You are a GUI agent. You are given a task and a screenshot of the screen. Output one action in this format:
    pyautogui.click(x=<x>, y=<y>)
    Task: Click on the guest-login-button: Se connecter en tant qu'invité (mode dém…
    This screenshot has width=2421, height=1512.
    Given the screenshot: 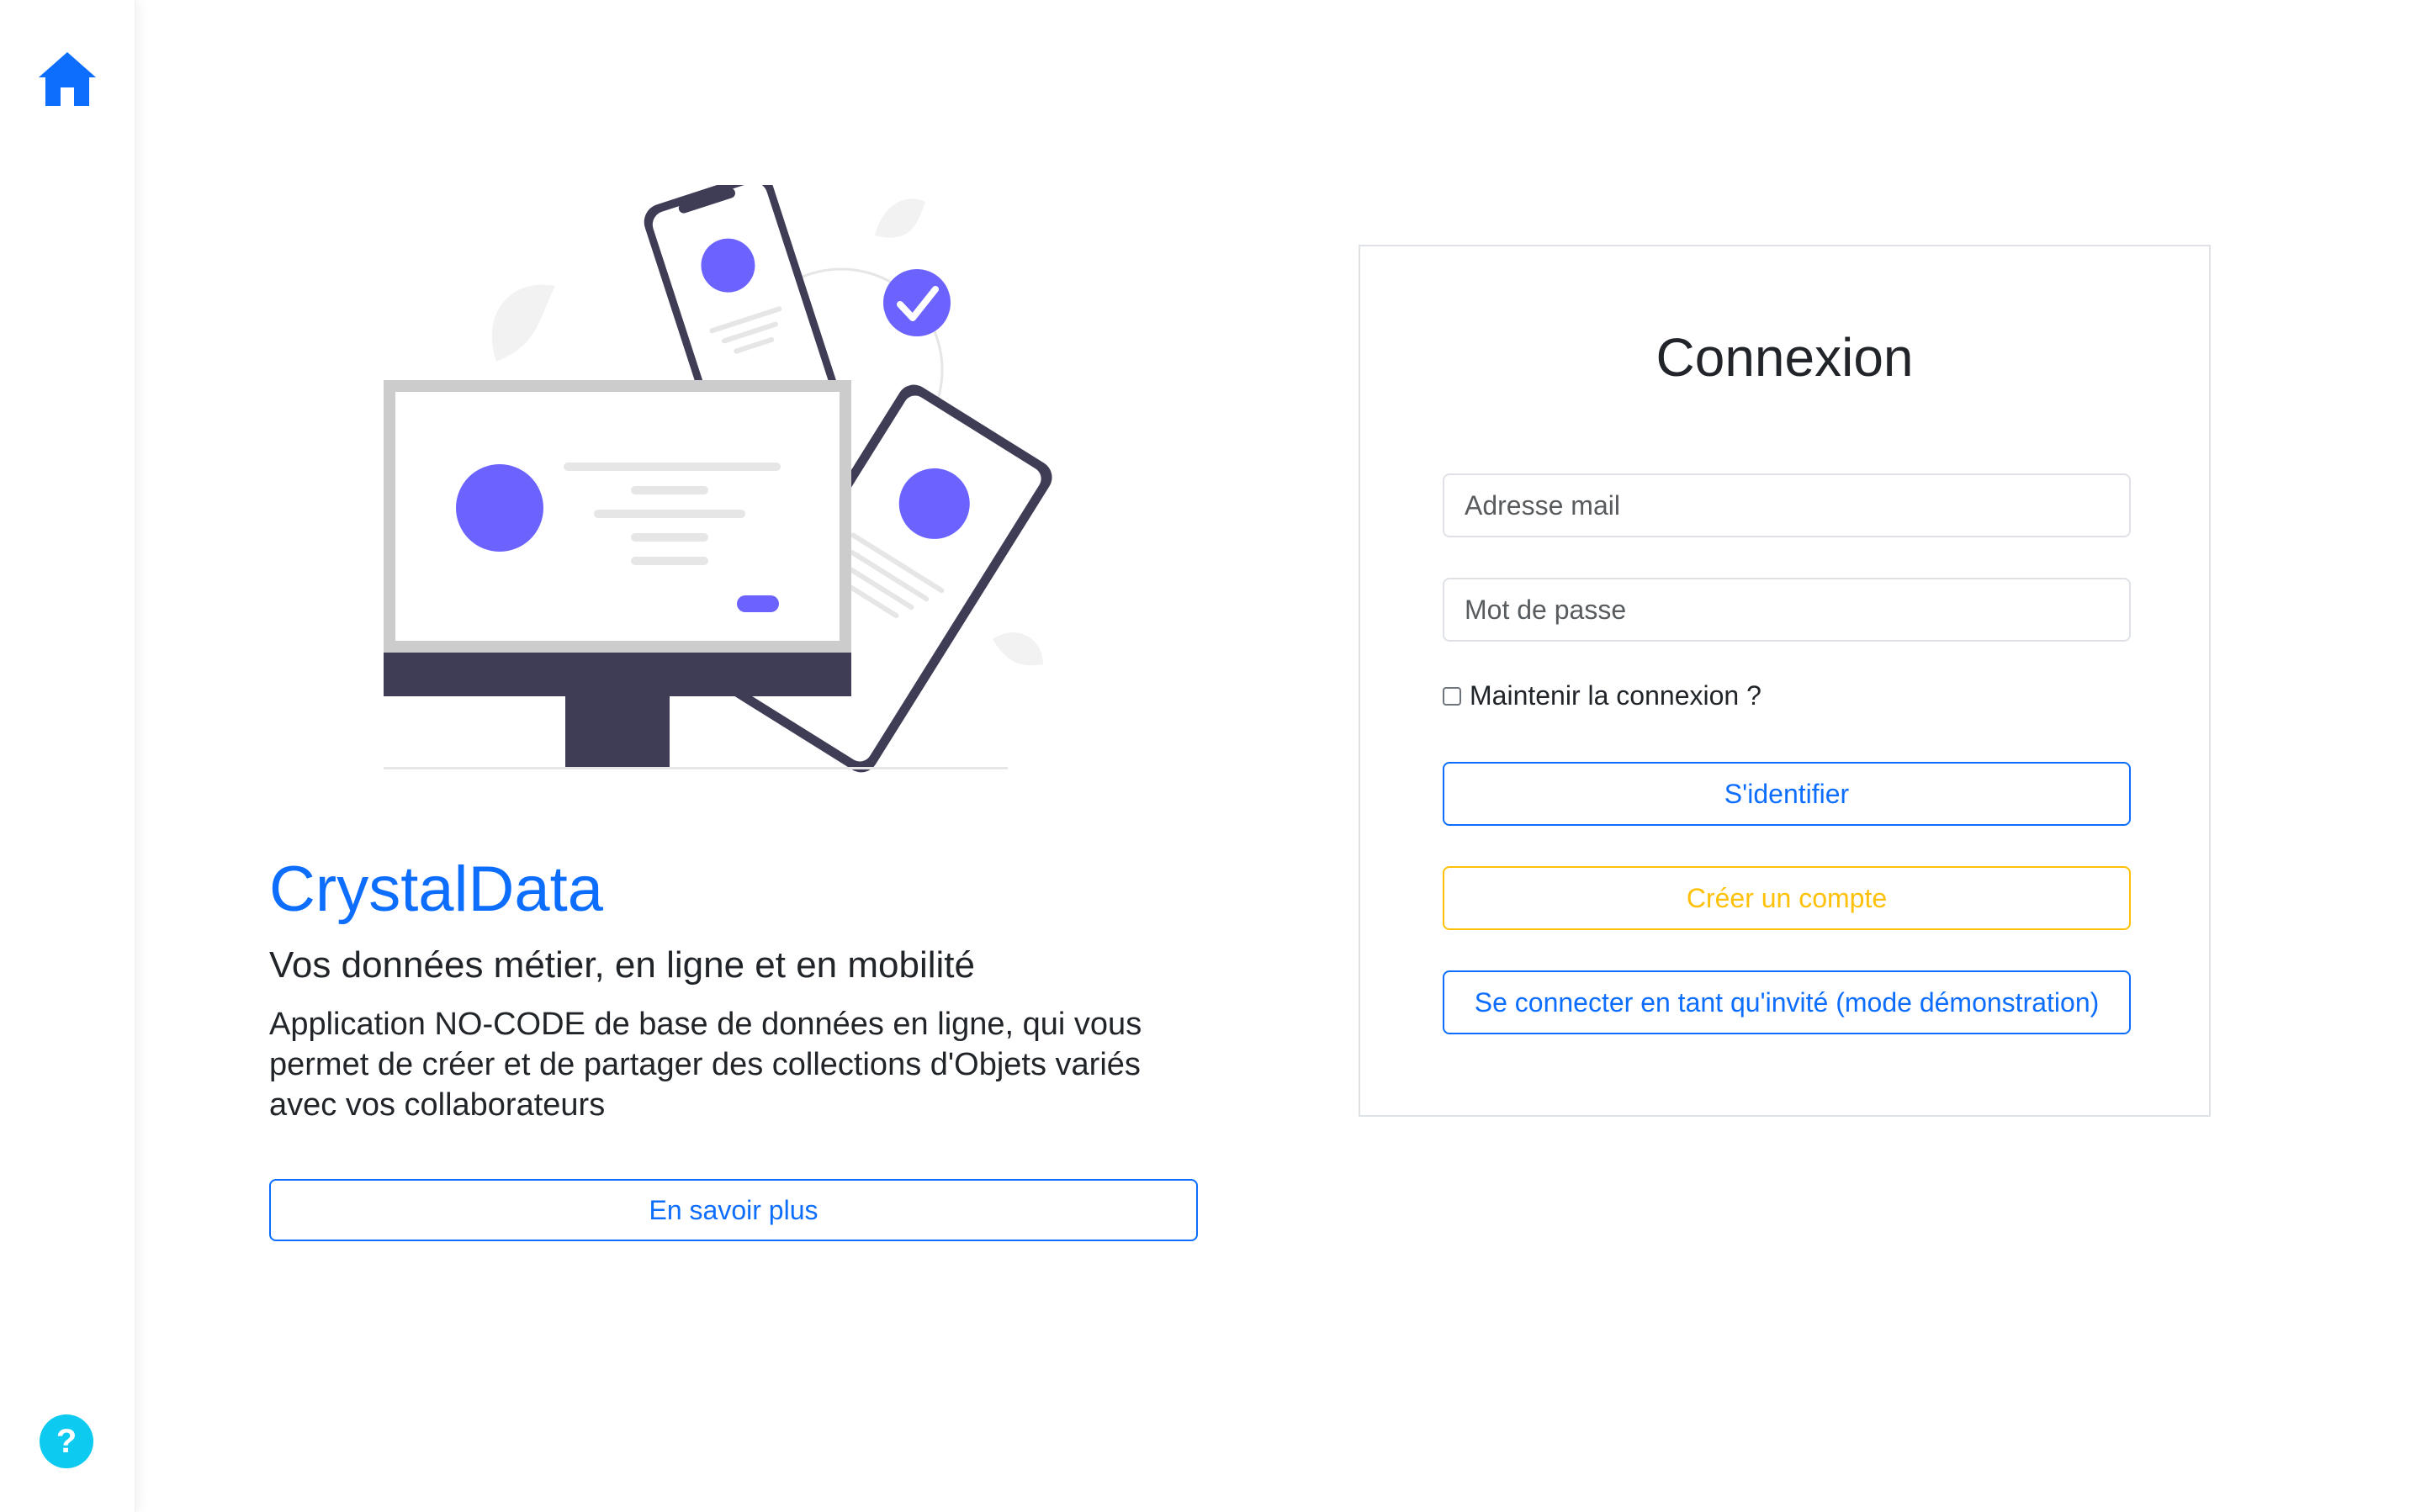 What is the action you would take?
    pyautogui.click(x=1787, y=1002)
    